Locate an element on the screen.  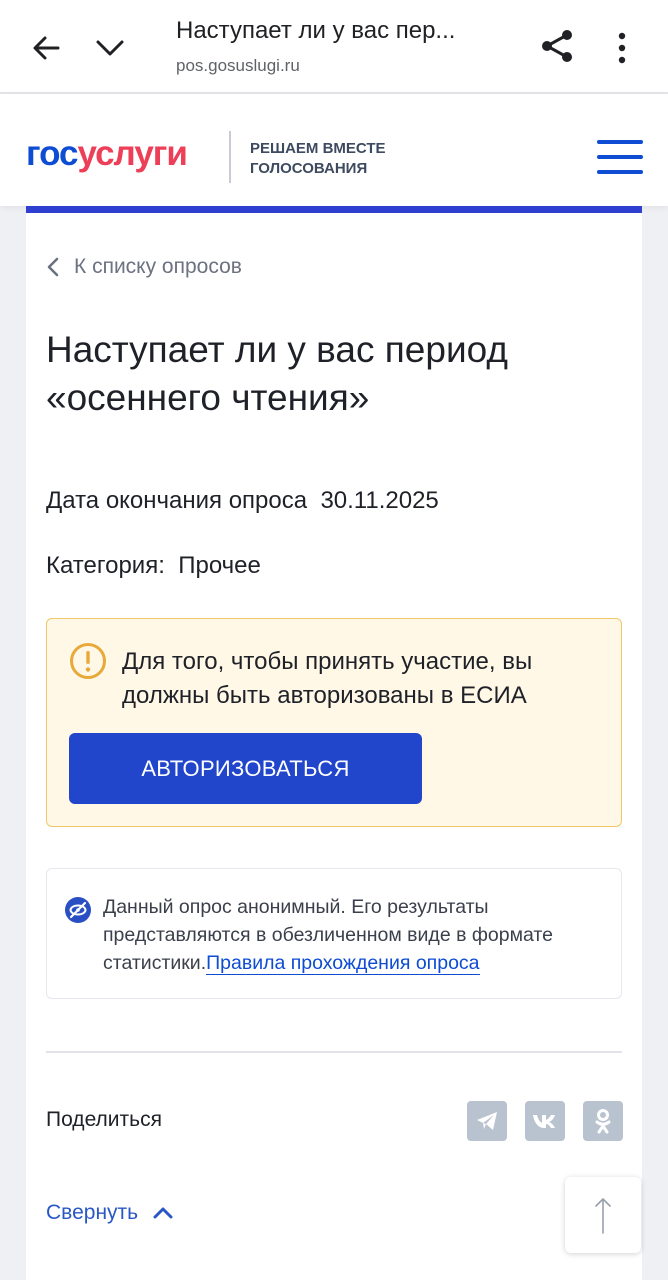
section-divider is located at coordinates (334, 1052).